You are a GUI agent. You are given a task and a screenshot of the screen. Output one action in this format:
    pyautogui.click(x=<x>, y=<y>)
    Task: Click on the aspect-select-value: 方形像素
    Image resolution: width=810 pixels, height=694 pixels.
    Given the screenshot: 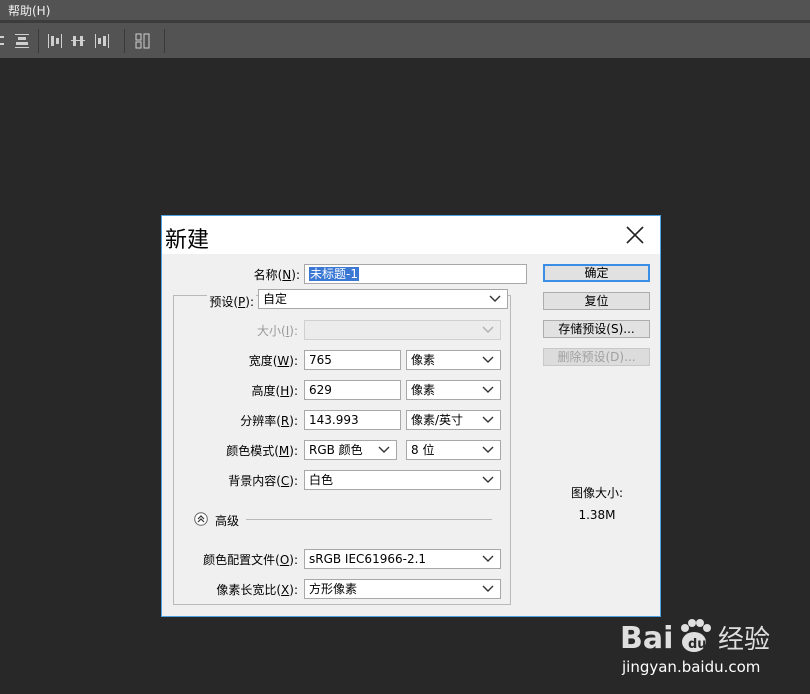 What is the action you would take?
    pyautogui.click(x=333, y=589)
    